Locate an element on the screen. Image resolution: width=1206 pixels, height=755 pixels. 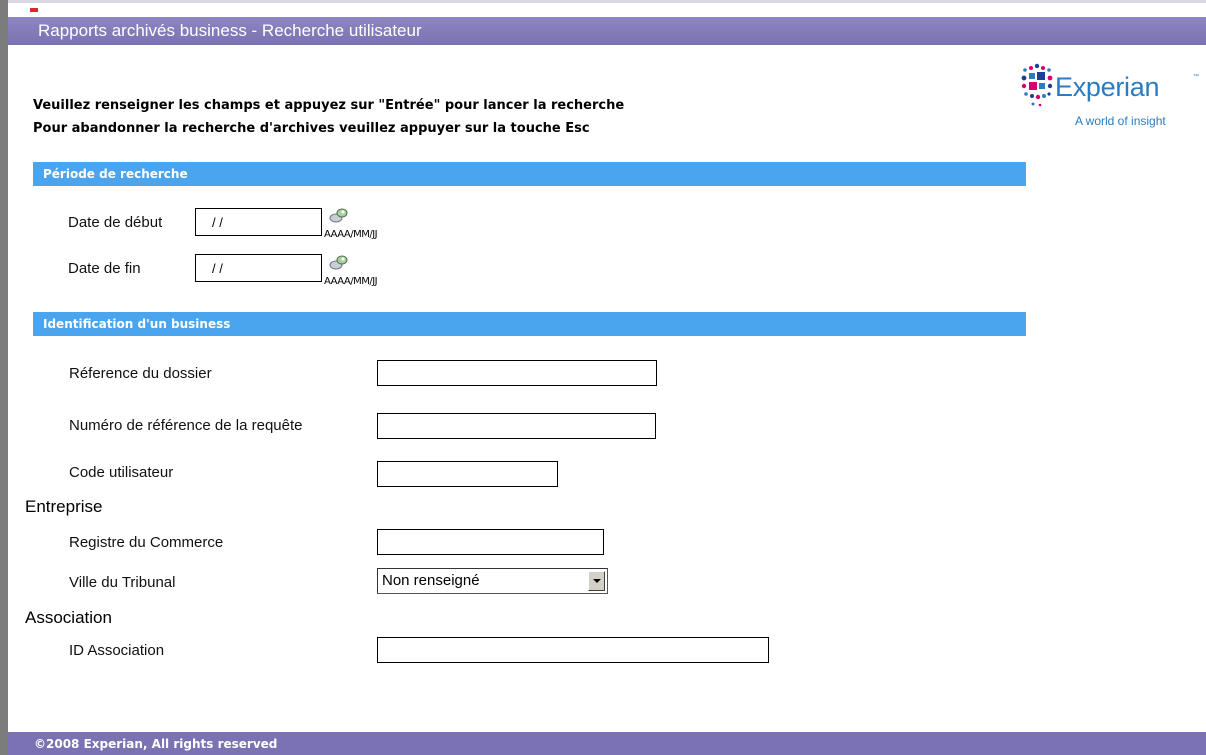
ville-tribunal-label: Ville du Tribunal is located at coordinates (122, 582).